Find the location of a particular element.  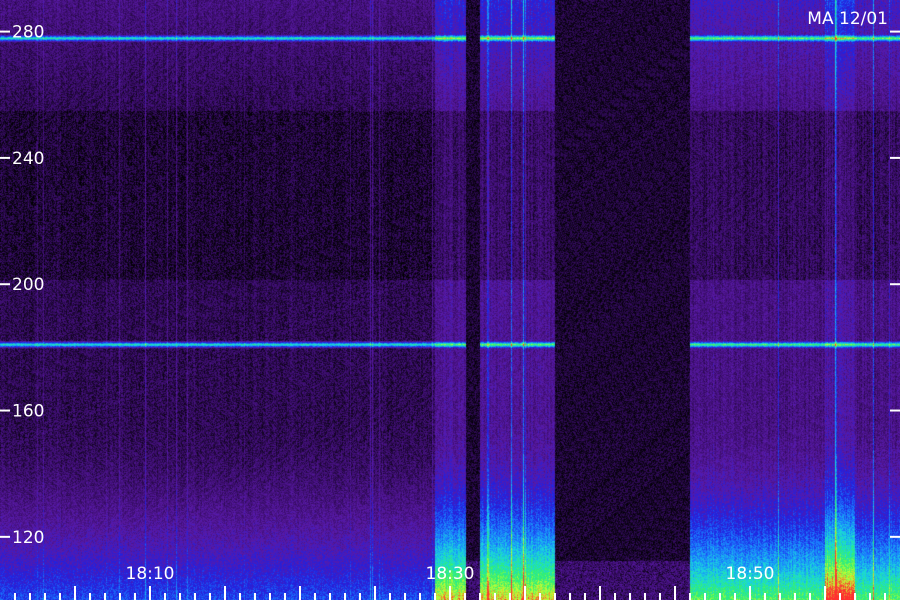

station-label: MA 12/01 is located at coordinates (847, 19).